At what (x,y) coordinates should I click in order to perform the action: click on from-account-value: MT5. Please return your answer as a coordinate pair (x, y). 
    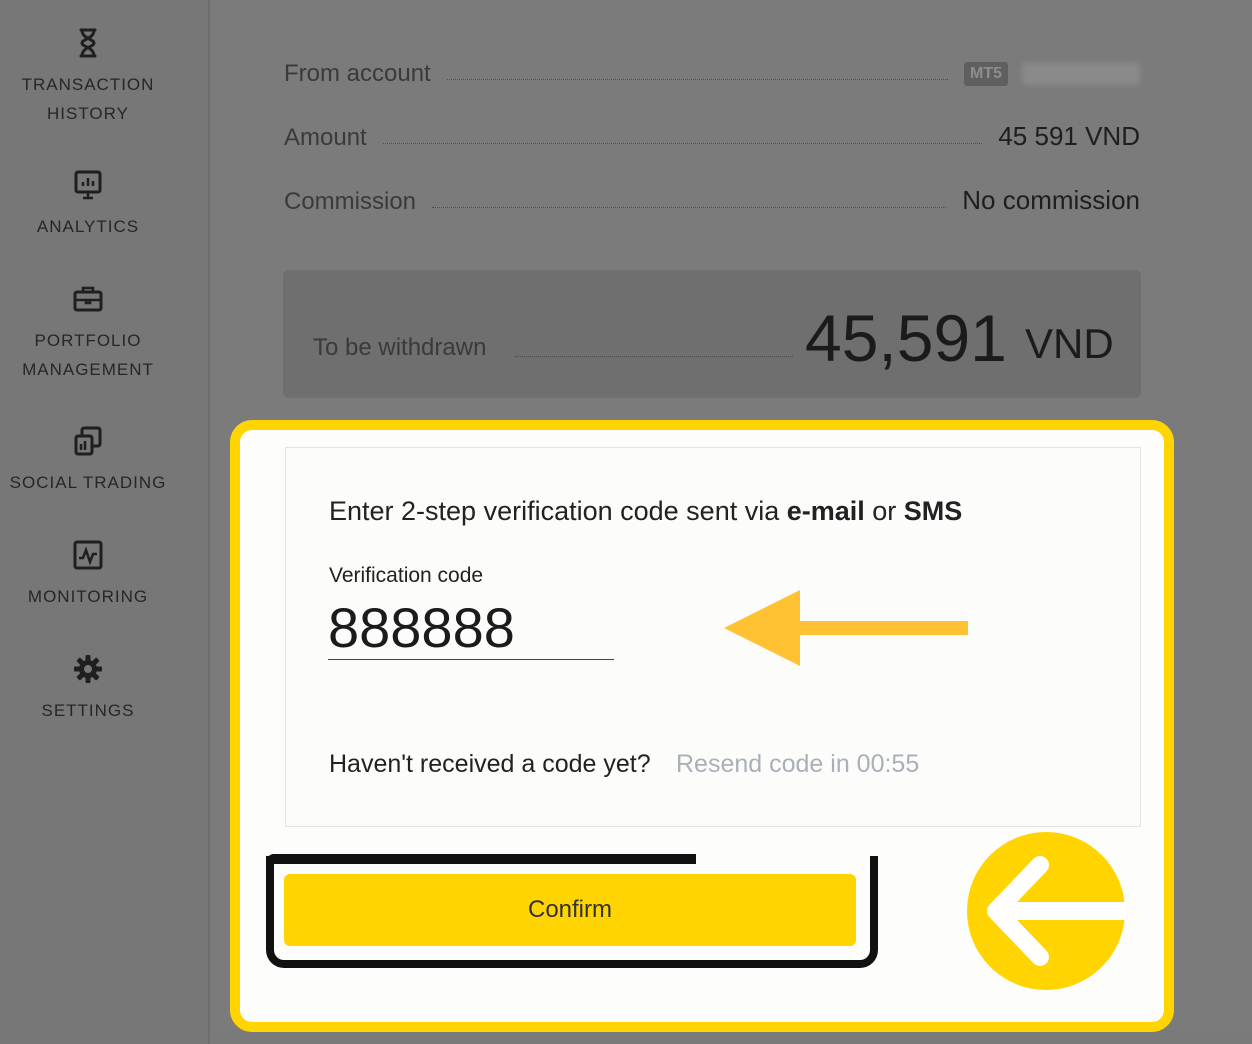
    Looking at the image, I should click on (1052, 72).